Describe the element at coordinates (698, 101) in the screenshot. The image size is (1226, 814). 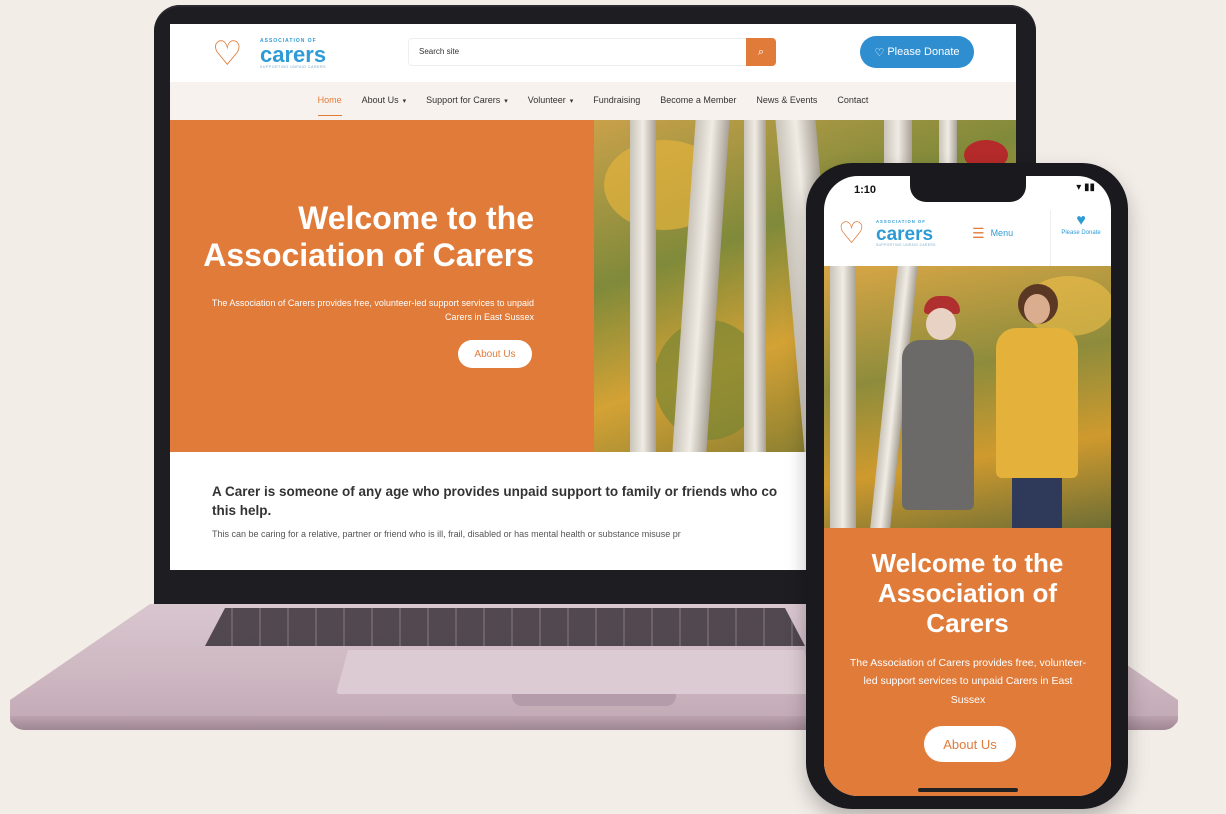
I see `nav-item-become-a-member: Become a Member` at that location.